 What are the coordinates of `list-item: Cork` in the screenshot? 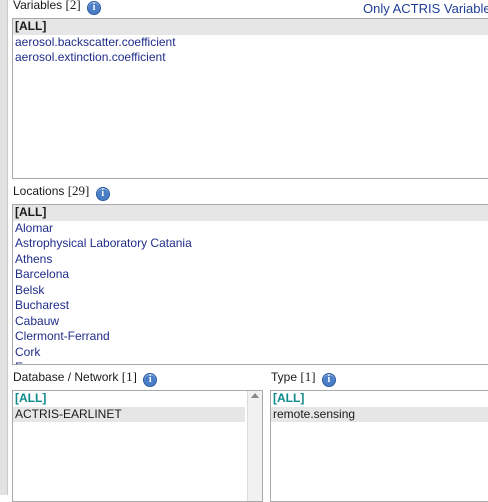 It's located at (250, 353).